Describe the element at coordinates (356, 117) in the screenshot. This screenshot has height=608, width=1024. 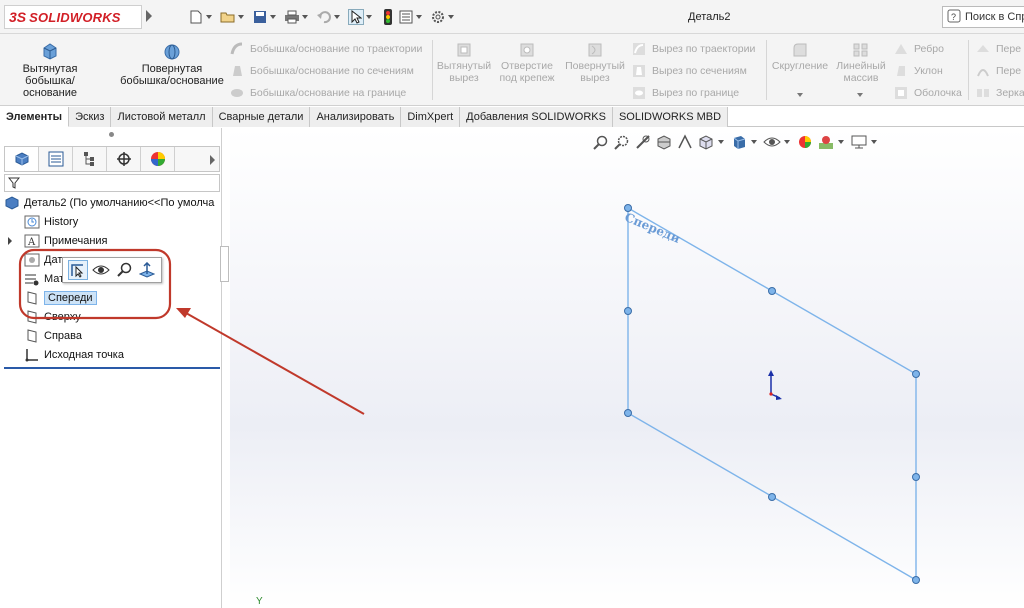
I see `tab-evaluate: Анализировать` at that location.